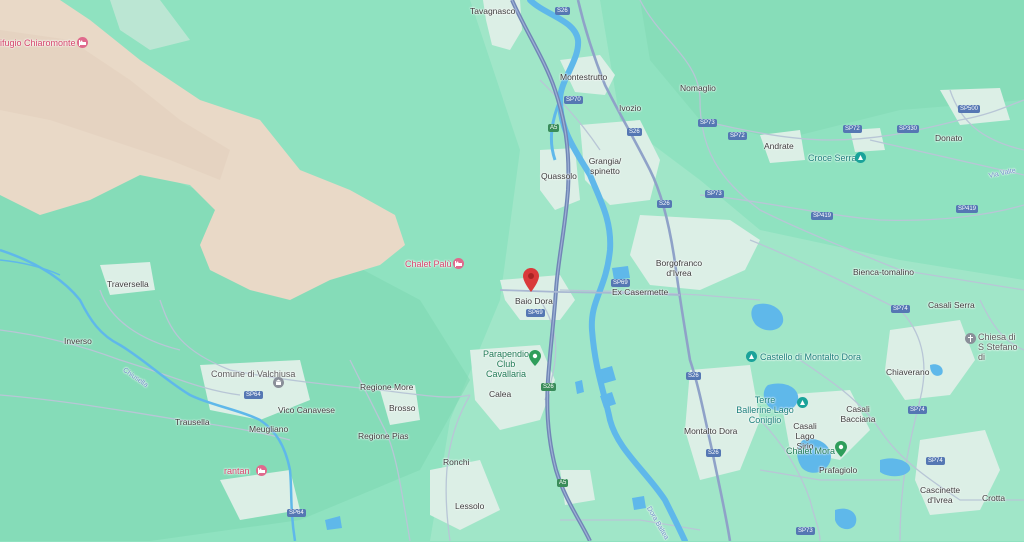  Describe the element at coordinates (810, 451) in the screenshot. I see `poi-label-chalet-mora: Chalet Mora` at that location.